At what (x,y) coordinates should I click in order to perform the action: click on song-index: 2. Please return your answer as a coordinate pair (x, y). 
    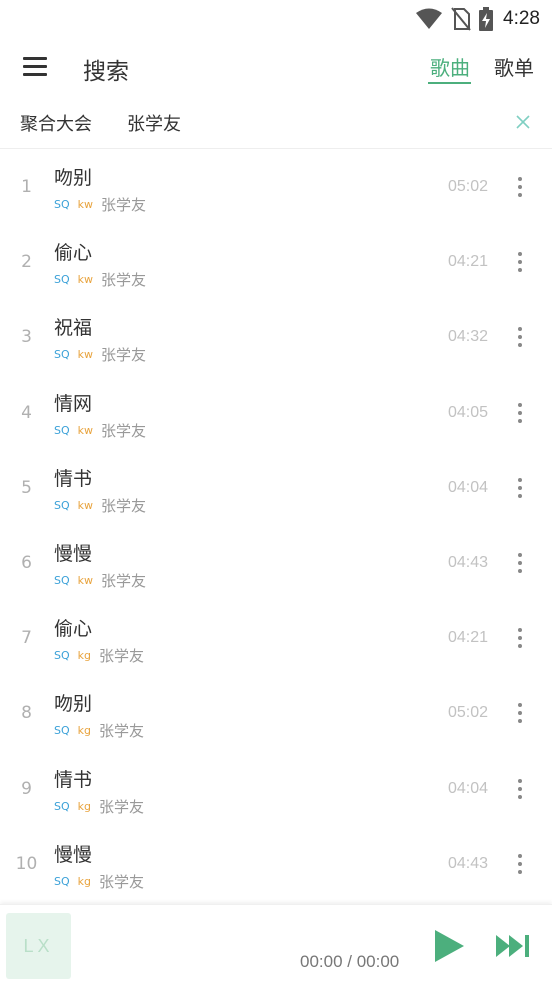
    Looking at the image, I should click on (26, 262).